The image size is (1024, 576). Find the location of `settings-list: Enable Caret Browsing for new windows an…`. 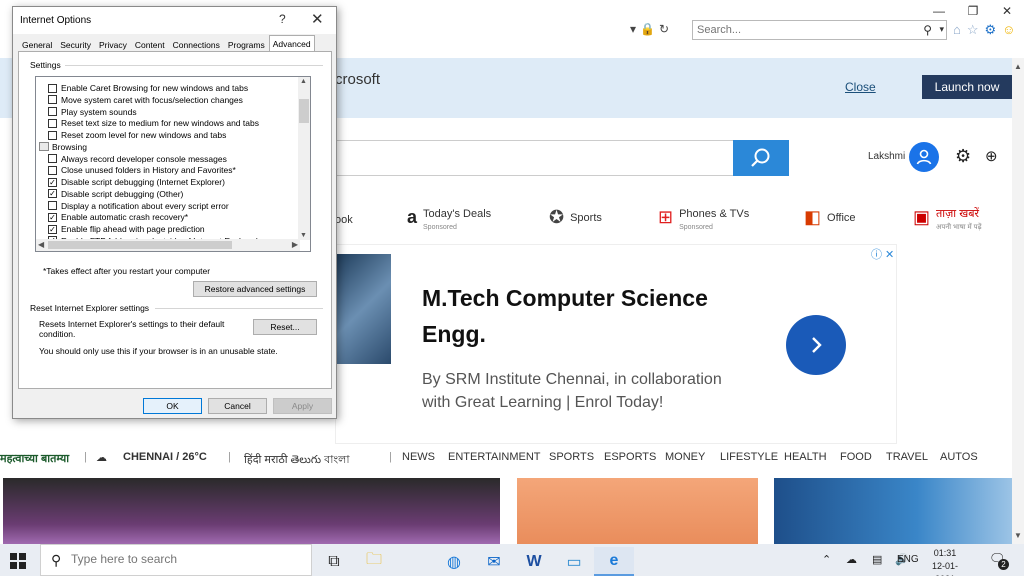

settings-list: Enable Caret Browsing for new windows an… is located at coordinates (173, 164).